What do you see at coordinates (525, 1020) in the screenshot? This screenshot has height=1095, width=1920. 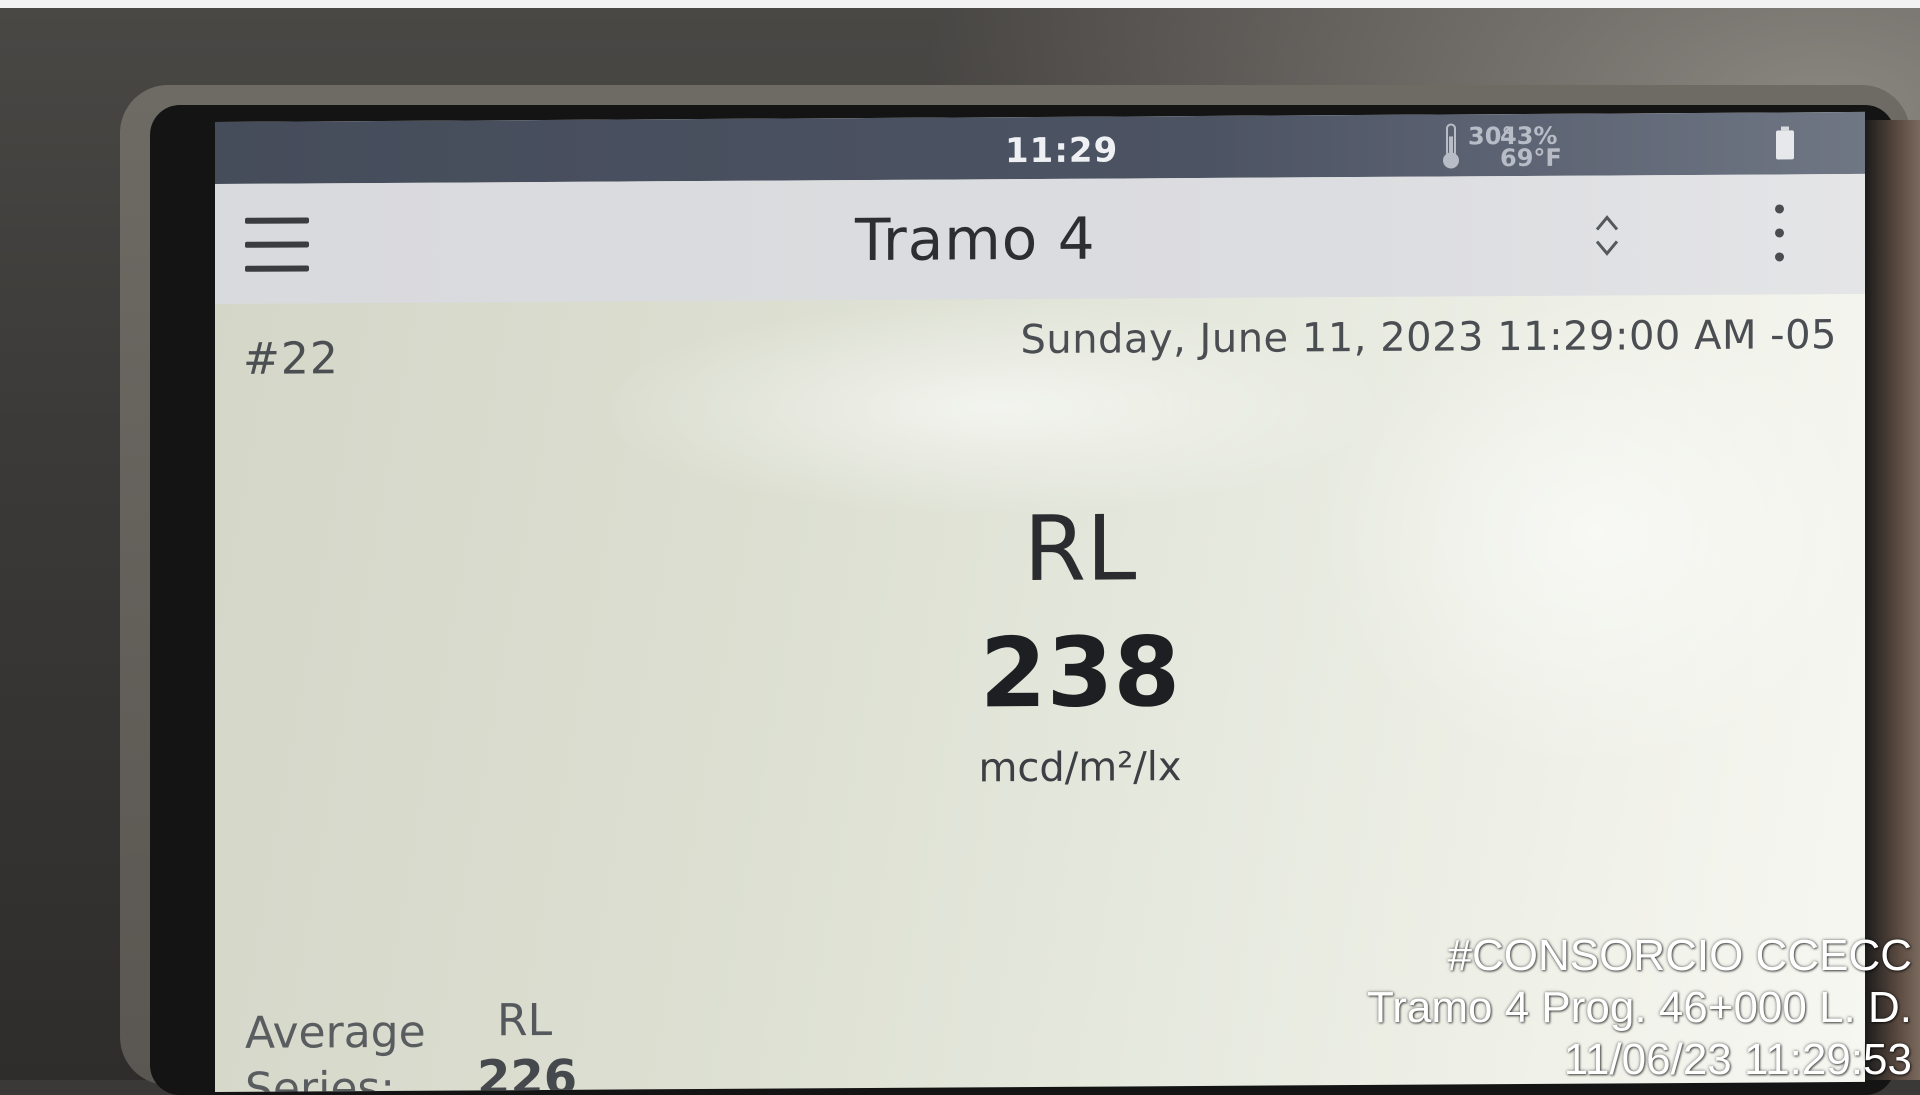 I see `series-average-metric: RL` at bounding box center [525, 1020].